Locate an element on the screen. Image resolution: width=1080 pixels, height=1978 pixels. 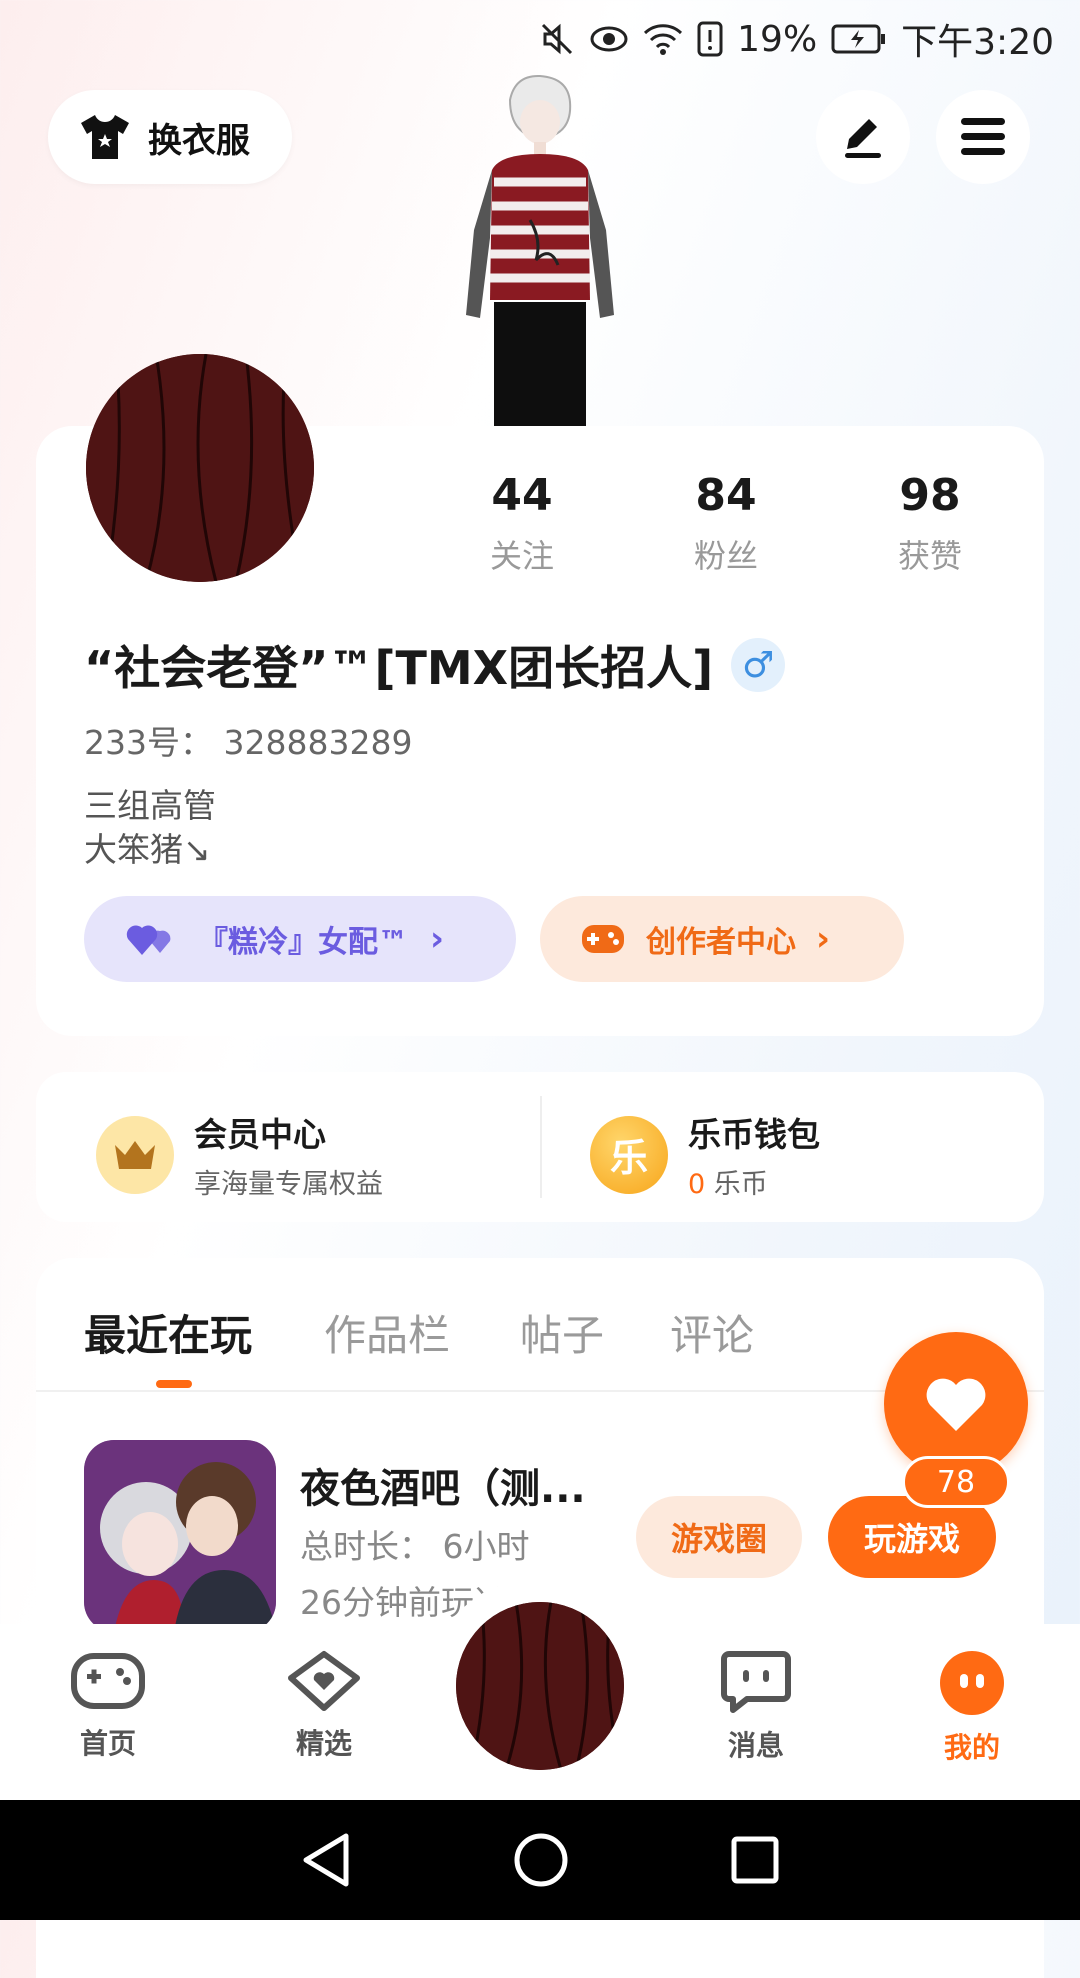
menu-icon is located at coordinates (983, 136).